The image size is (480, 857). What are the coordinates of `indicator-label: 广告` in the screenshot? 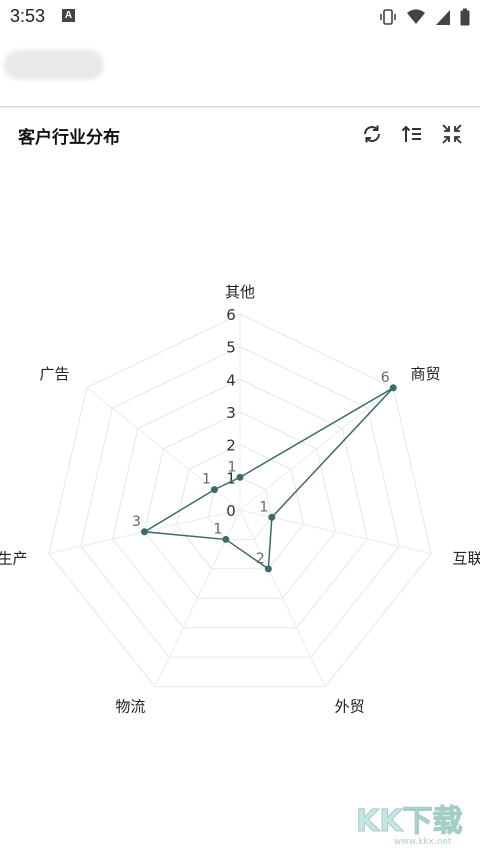 It's located at (55, 374).